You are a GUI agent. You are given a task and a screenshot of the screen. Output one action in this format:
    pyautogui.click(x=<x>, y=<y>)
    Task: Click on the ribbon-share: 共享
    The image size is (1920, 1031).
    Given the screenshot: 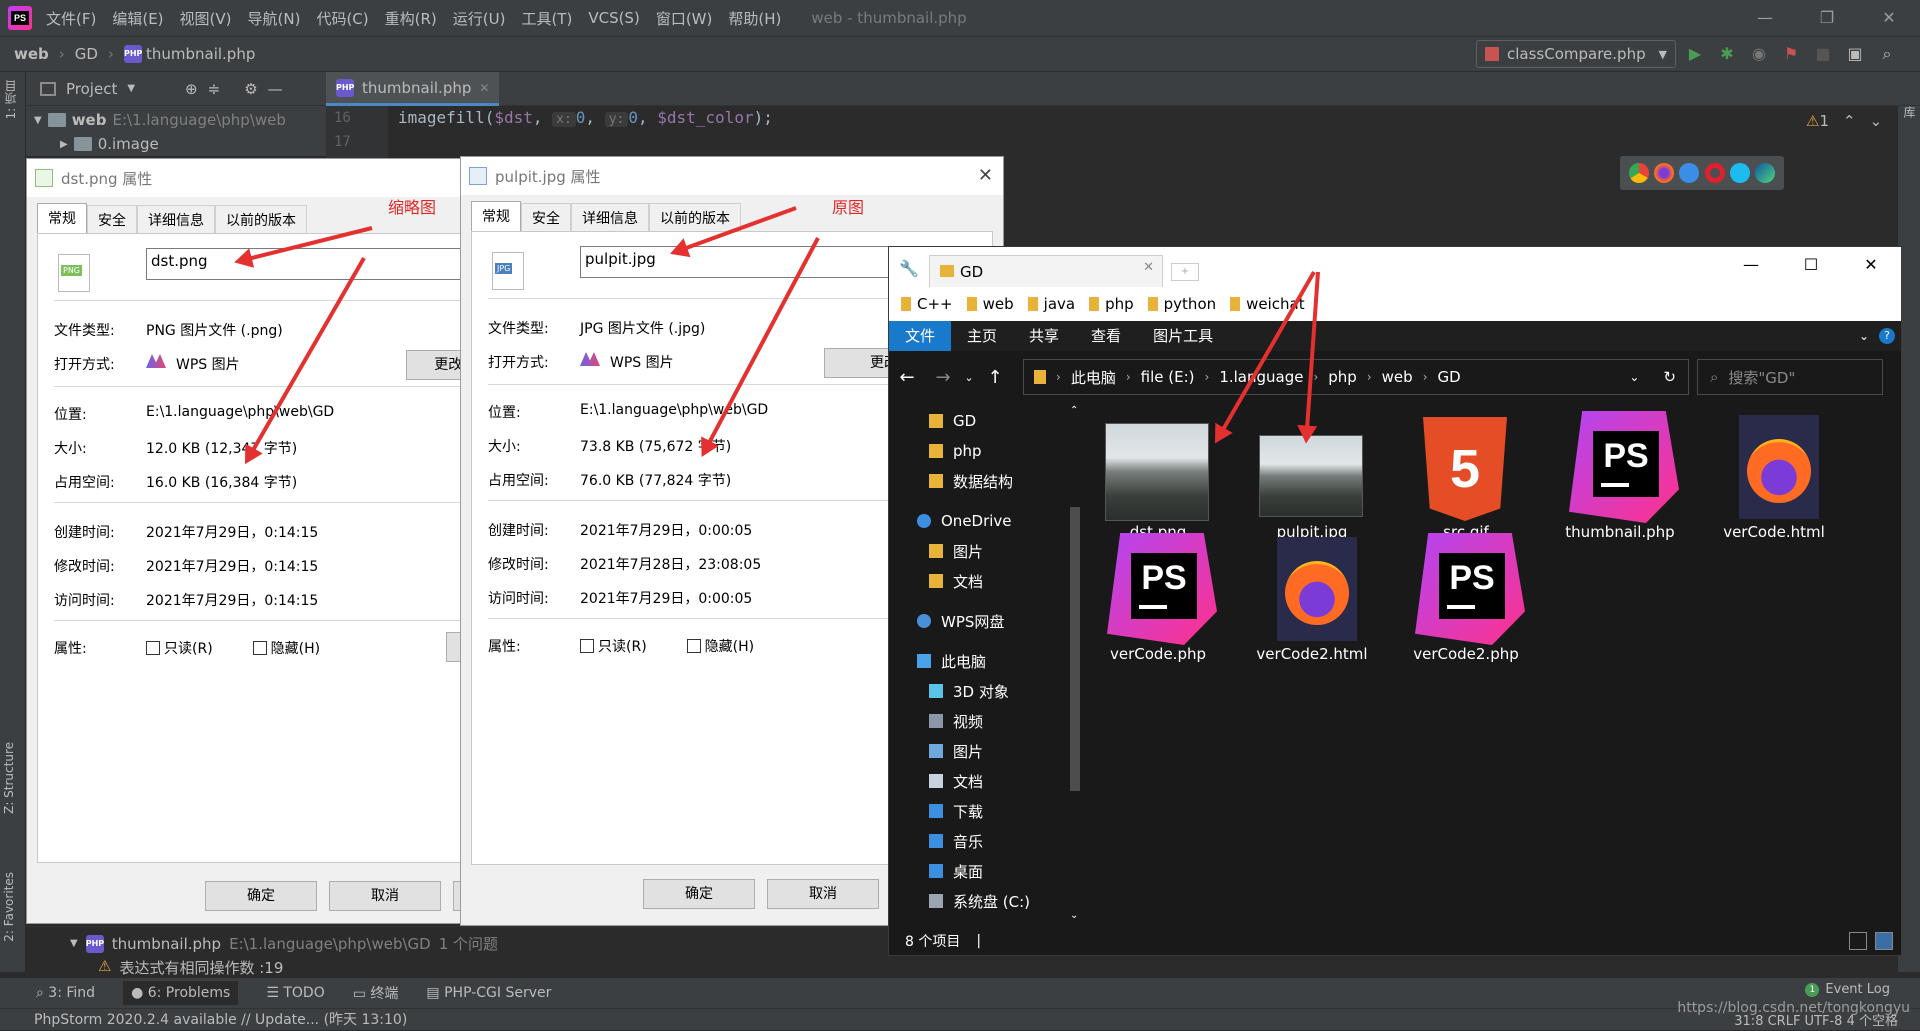 What is the action you would take?
    pyautogui.click(x=1044, y=336)
    